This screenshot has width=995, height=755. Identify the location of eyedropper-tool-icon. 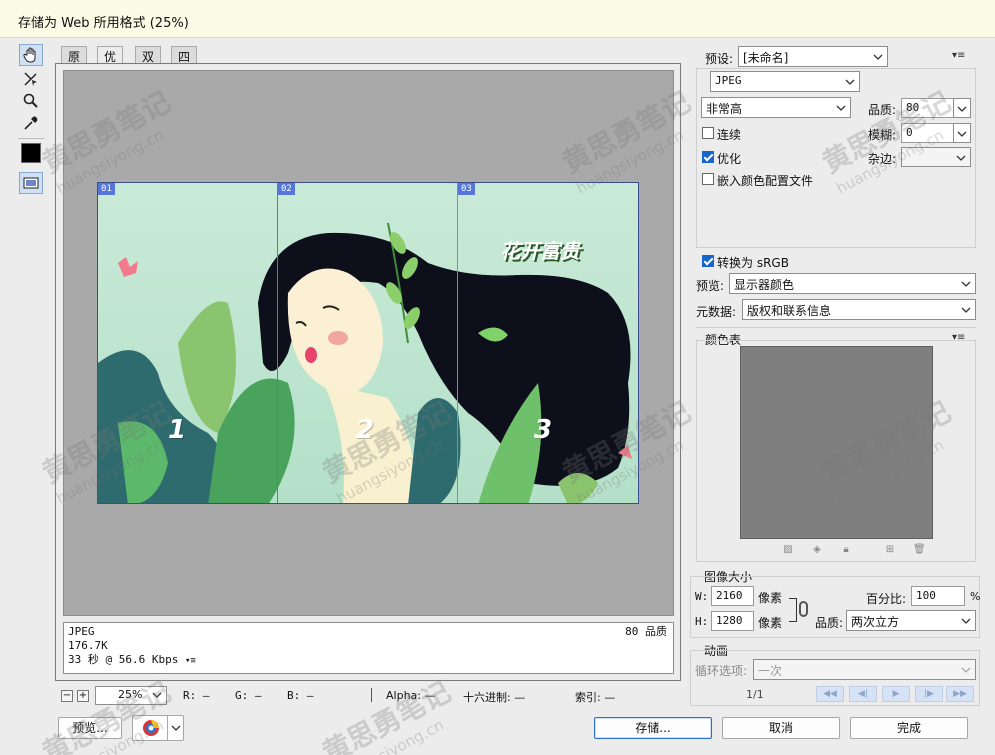
(31, 123).